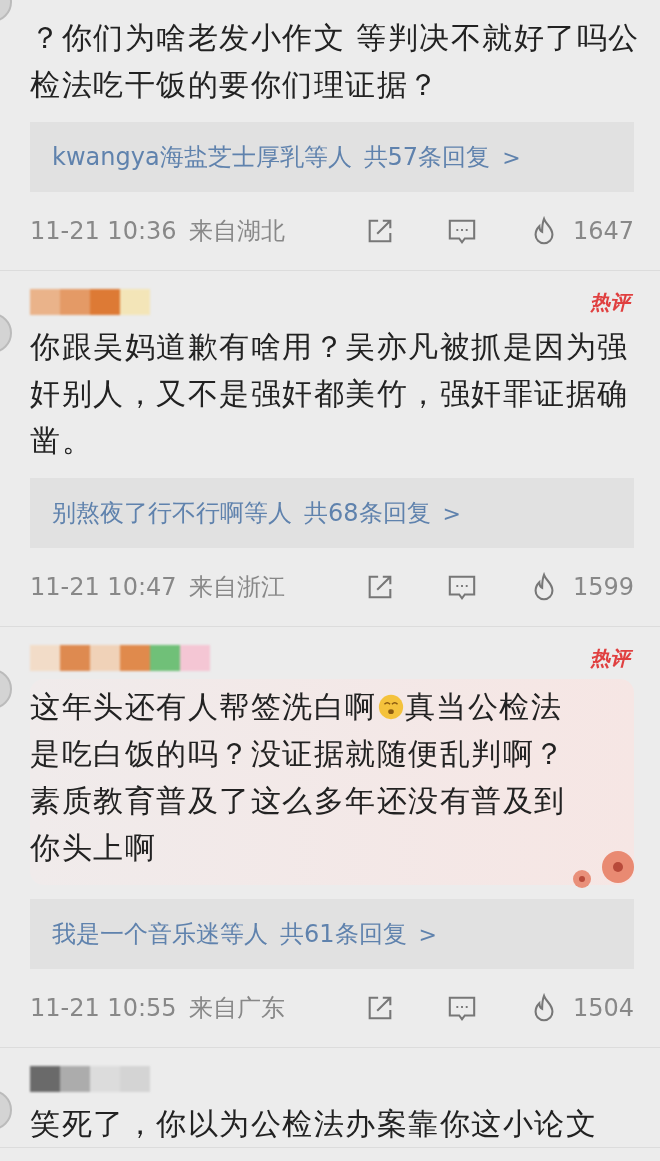  Describe the element at coordinates (390, 707) in the screenshot. I see `emoji-icon` at that location.